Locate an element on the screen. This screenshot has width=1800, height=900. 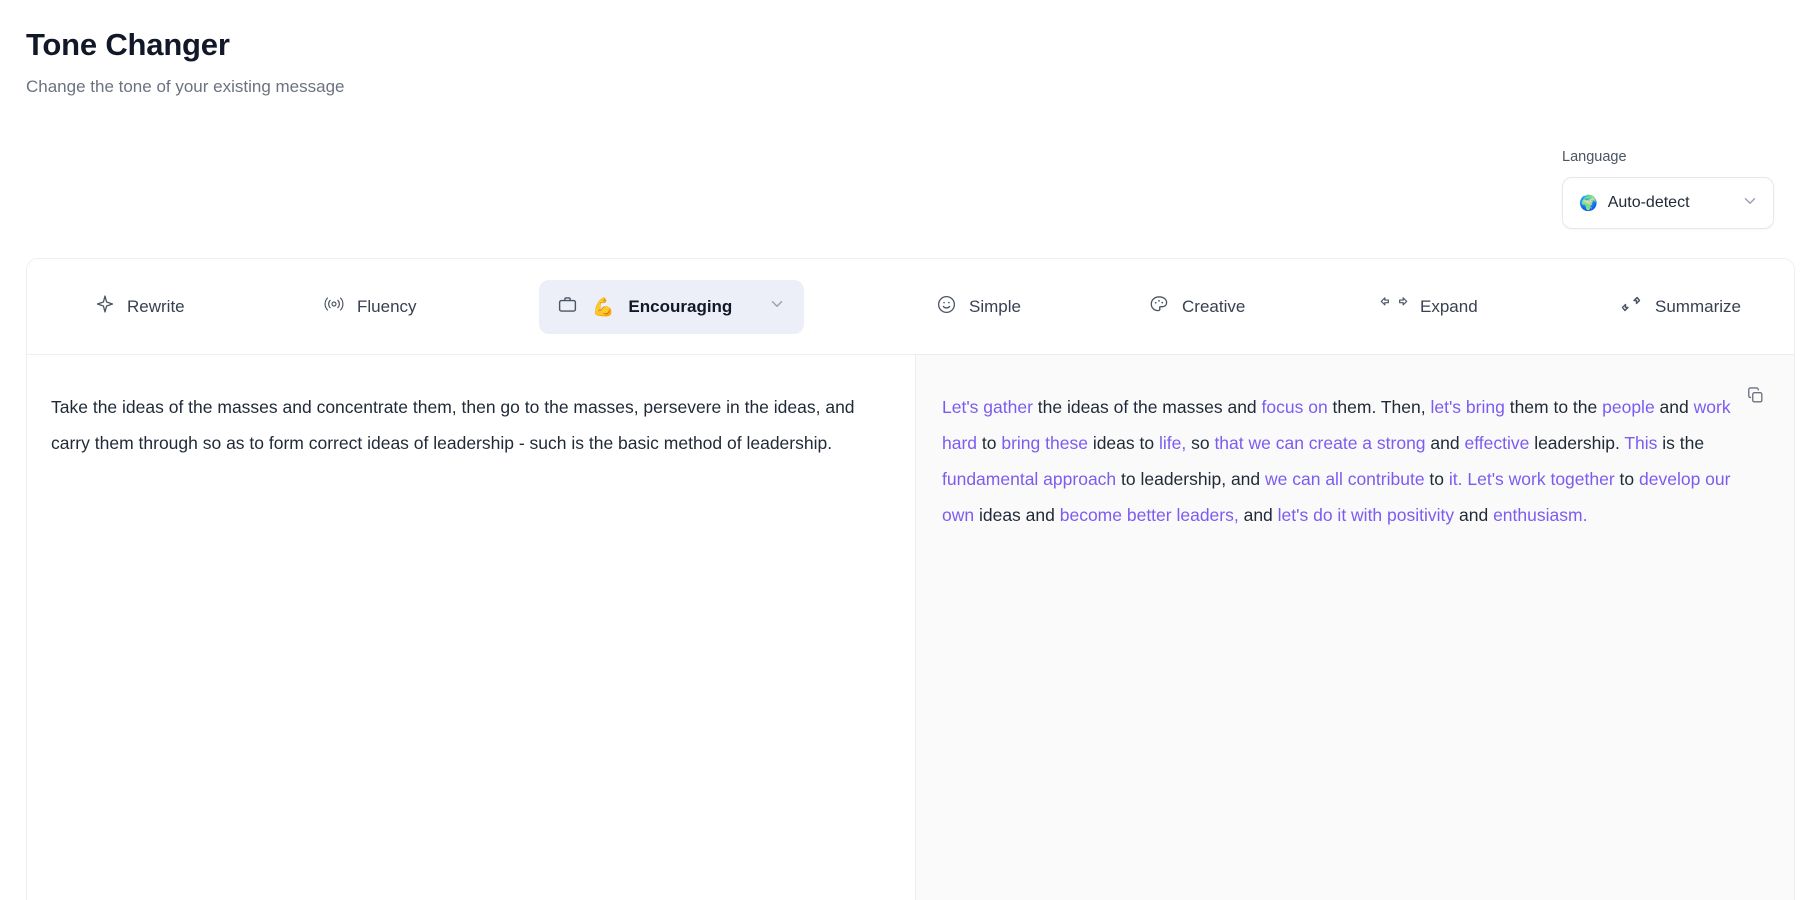
output-highlight-span: bring these is located at coordinates (1044, 443).